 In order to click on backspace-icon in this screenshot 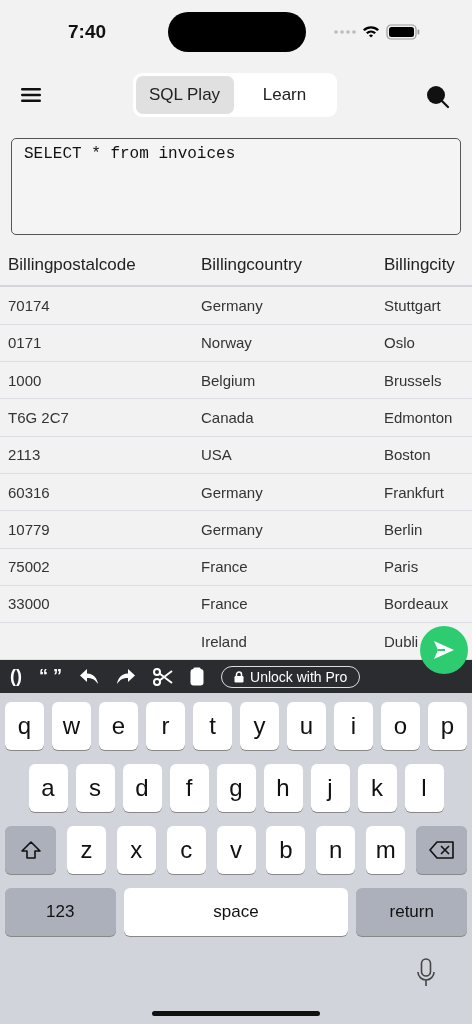, I will do `click(441, 850)`.